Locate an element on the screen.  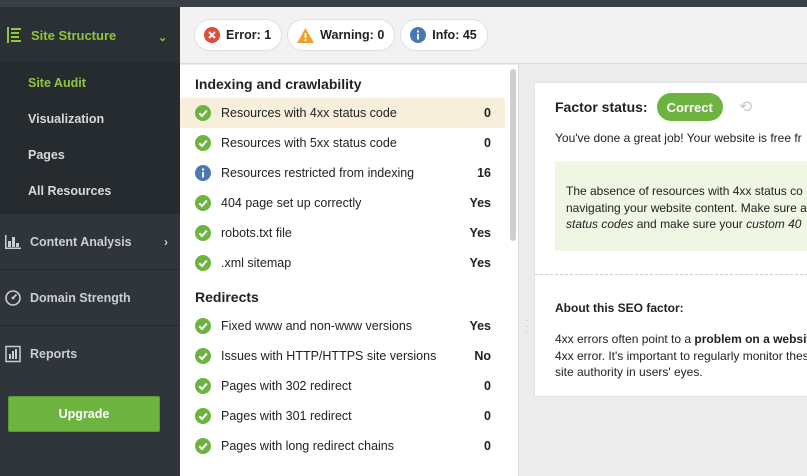
sidebar-section-site-structure: Site Structure ⌄ is located at coordinates (90, 35).